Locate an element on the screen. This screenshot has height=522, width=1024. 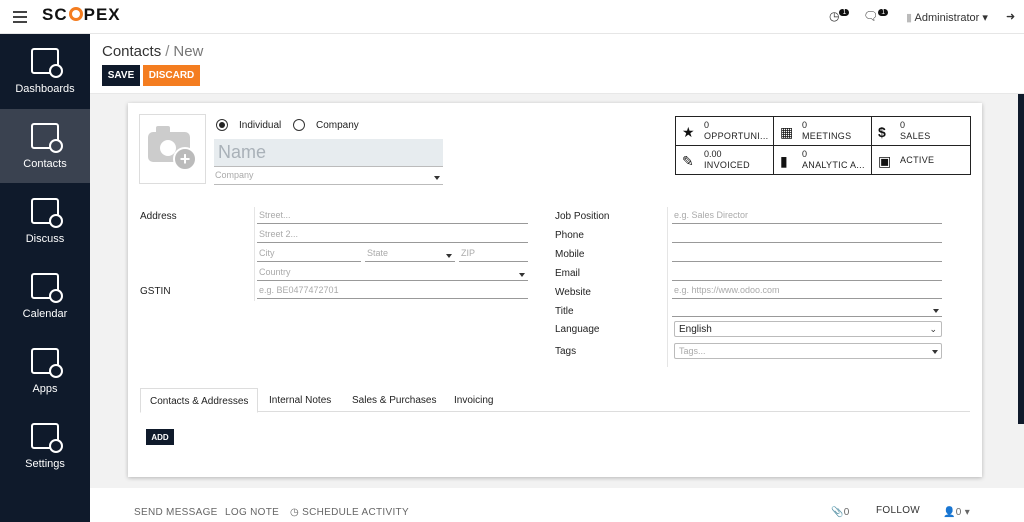
sidebar-item-dashboards: Dashboards is located at coordinates (45, 71).